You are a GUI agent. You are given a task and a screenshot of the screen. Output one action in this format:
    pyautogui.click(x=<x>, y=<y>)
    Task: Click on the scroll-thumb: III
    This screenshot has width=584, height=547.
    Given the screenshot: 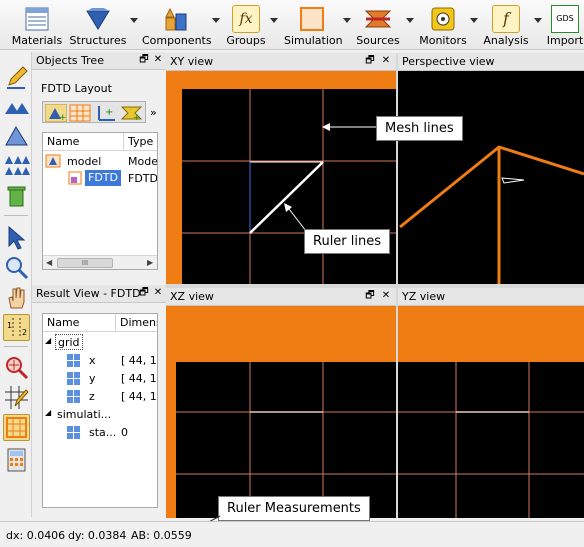 What is the action you would take?
    pyautogui.click(x=85, y=263)
    